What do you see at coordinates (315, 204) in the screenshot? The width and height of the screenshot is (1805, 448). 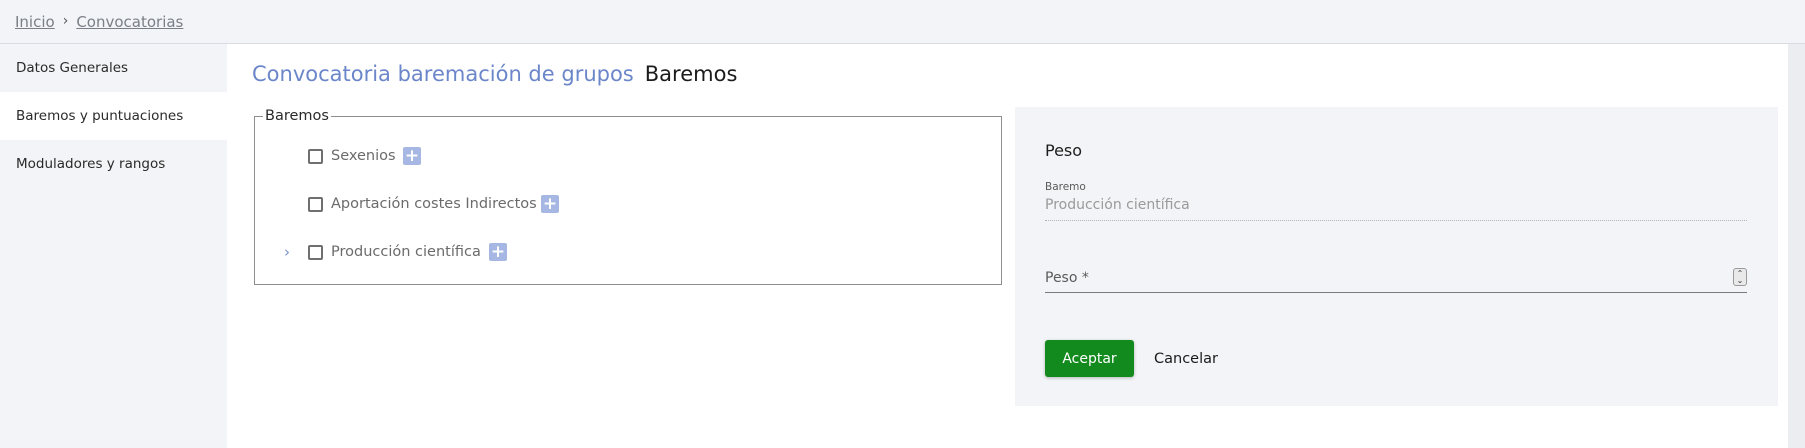 I see `aportacion-checkbox` at bounding box center [315, 204].